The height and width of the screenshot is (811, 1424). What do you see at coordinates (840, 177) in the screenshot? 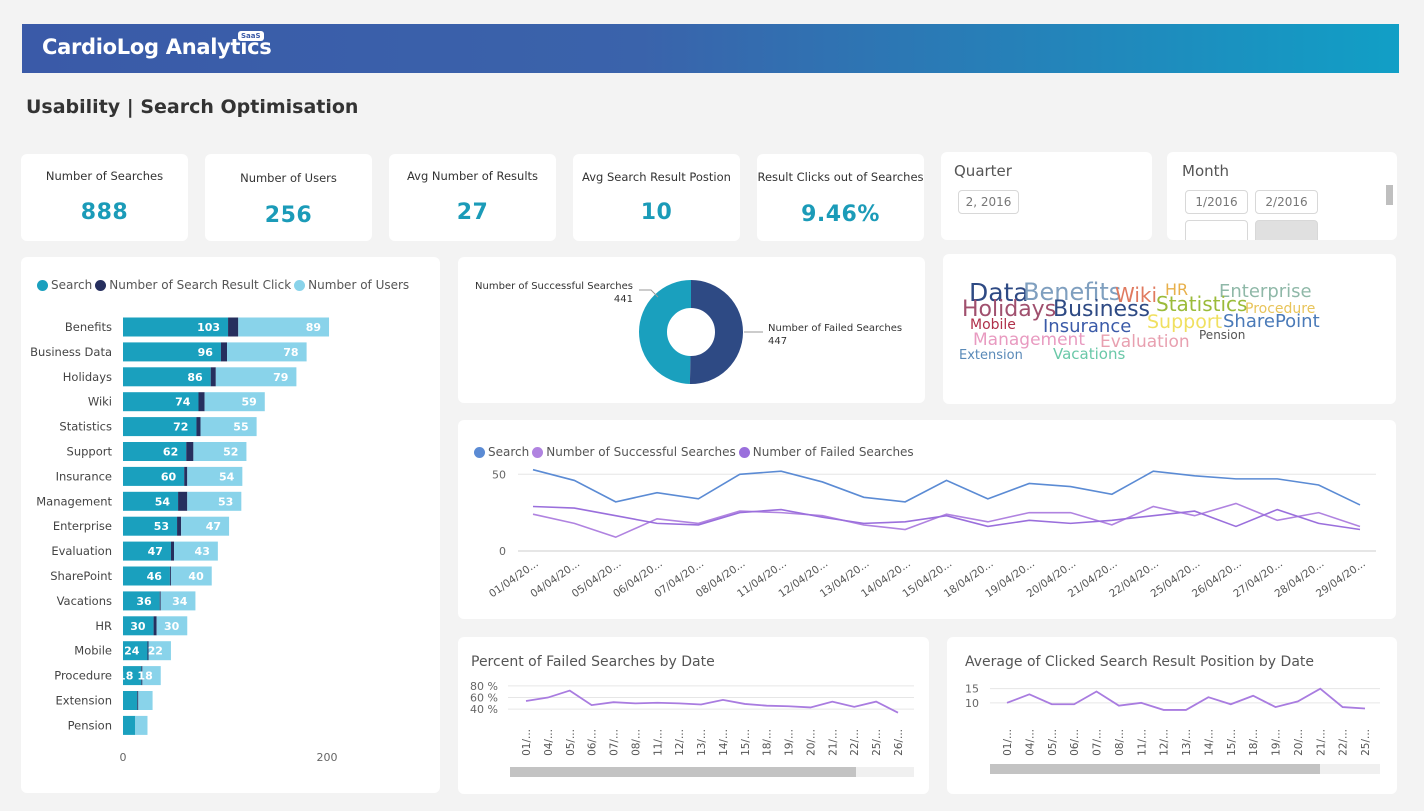
I see `kpi-label: Result Clicks out of Searches` at bounding box center [840, 177].